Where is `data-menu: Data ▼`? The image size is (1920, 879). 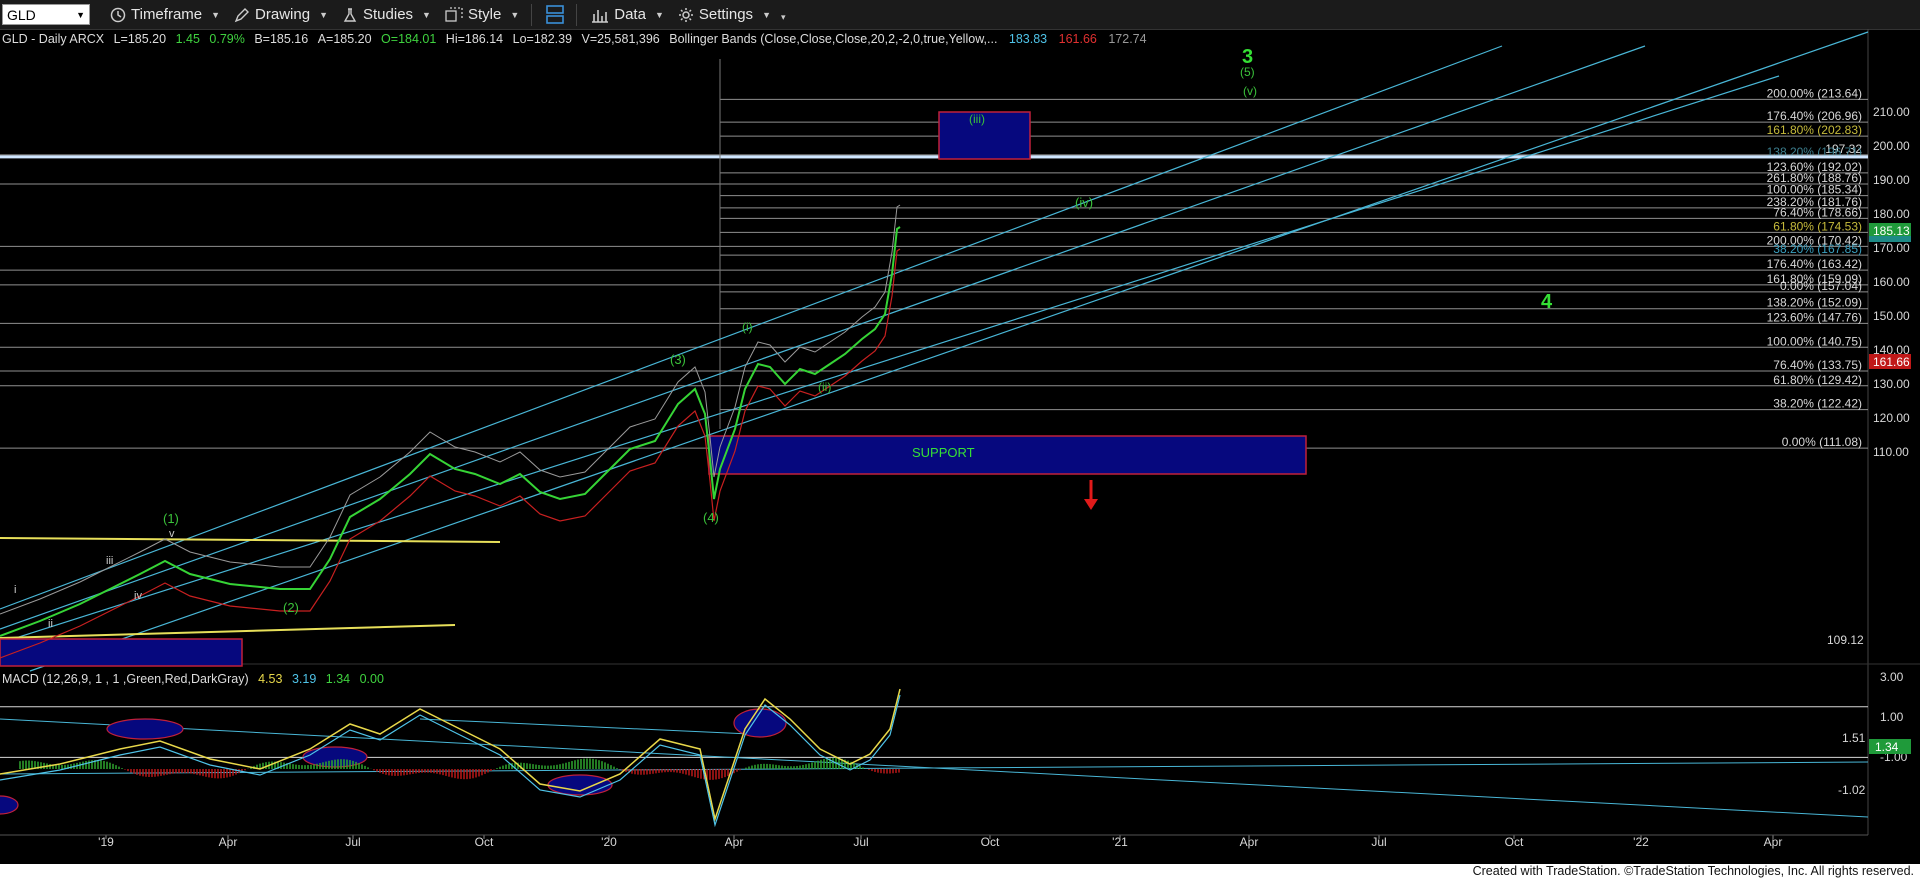
data-menu: Data ▼ is located at coordinates (627, 14).